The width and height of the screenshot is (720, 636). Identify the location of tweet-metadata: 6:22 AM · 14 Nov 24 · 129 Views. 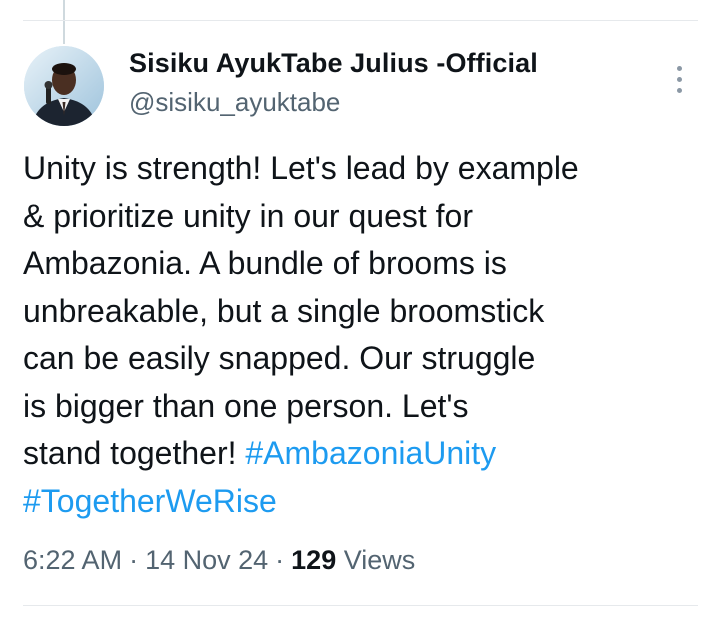
(219, 560).